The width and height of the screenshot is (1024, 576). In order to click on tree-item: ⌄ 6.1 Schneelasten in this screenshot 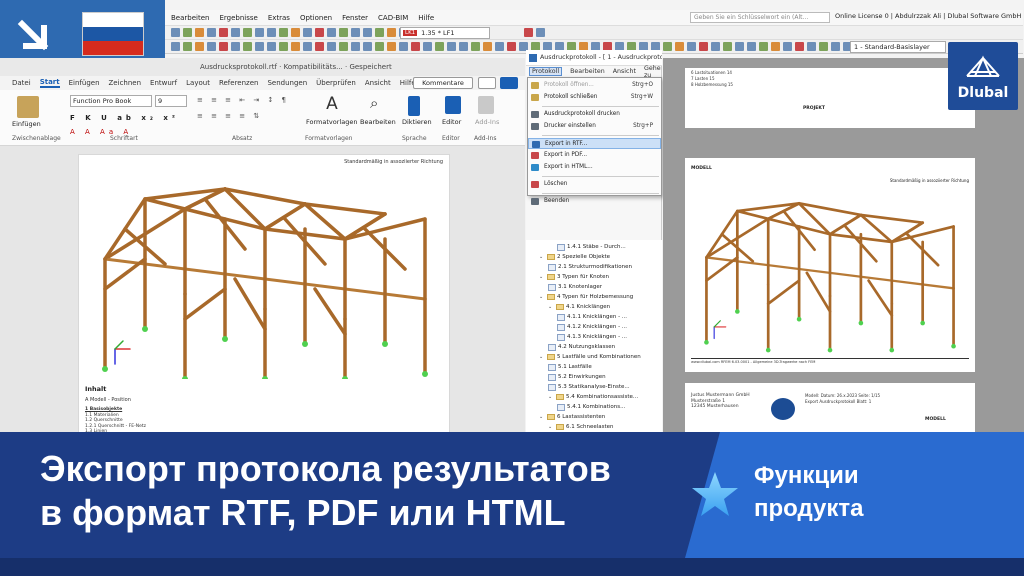, I will do `click(581, 427)`.